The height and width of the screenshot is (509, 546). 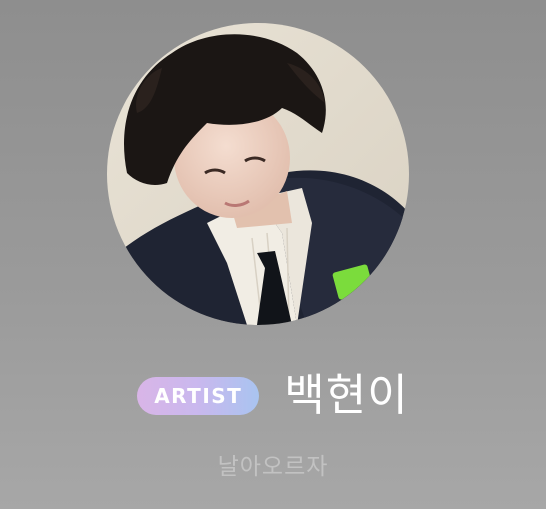 What do you see at coordinates (198, 396) in the screenshot?
I see `artist-badge: ARTIST` at bounding box center [198, 396].